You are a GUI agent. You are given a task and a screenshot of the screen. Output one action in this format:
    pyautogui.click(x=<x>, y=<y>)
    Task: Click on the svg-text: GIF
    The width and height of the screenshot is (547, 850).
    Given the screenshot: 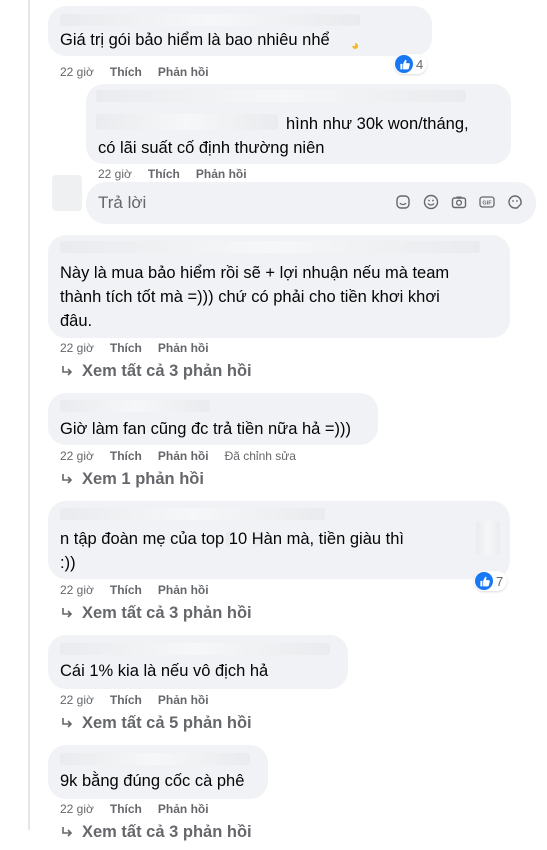 What is the action you would take?
    pyautogui.click(x=487, y=203)
    